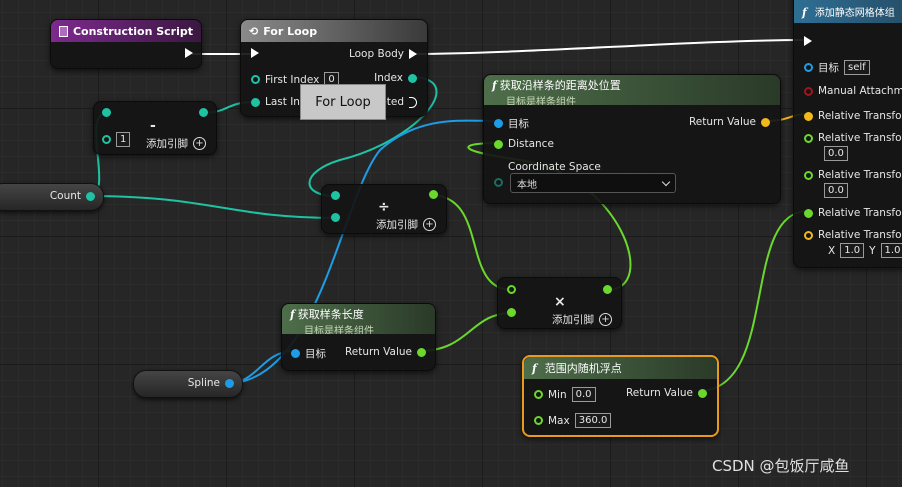 The width and height of the screenshot is (902, 487). What do you see at coordinates (358, 337) in the screenshot?
I see `get-spline-length-node: f 获取样条长度 目标是样条组件 目标 Return Value` at bounding box center [358, 337].